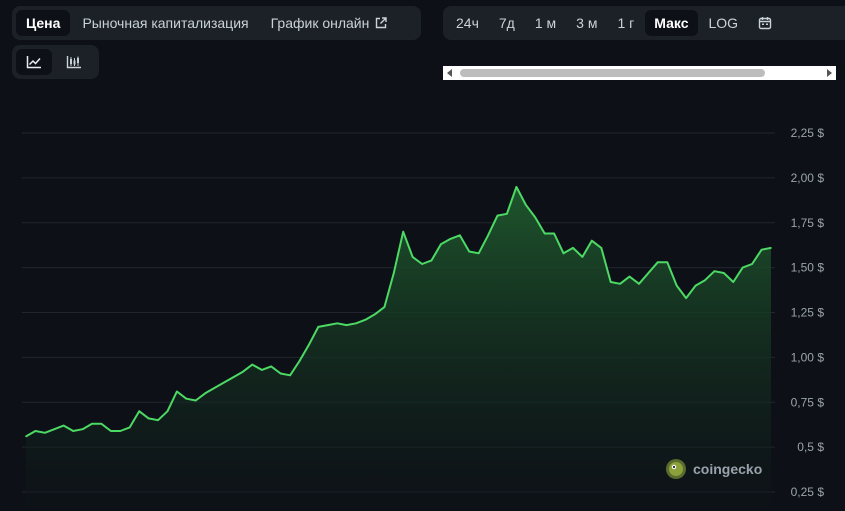 The width and height of the screenshot is (845, 511). I want to click on watermark-text: coingecko, so click(728, 469).